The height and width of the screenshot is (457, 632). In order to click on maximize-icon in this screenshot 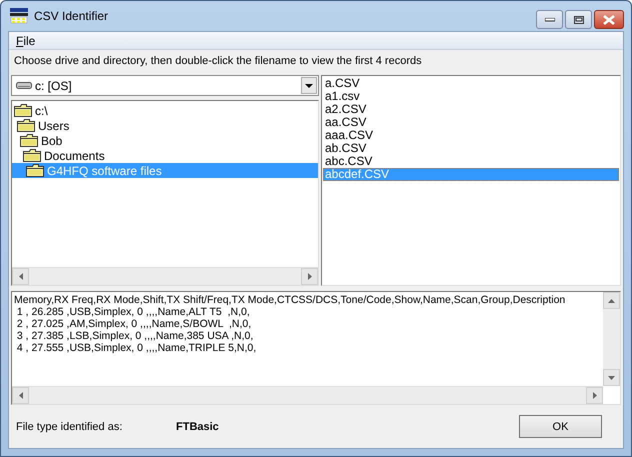, I will do `click(579, 20)`.